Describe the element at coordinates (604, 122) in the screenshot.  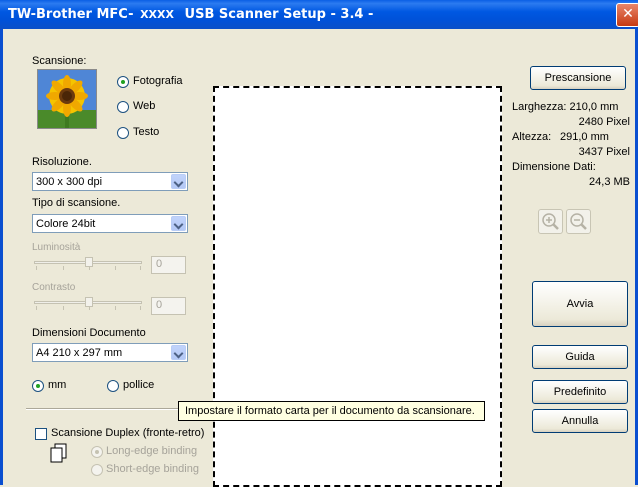
I see `width-pixels: 2480 Pixel` at that location.